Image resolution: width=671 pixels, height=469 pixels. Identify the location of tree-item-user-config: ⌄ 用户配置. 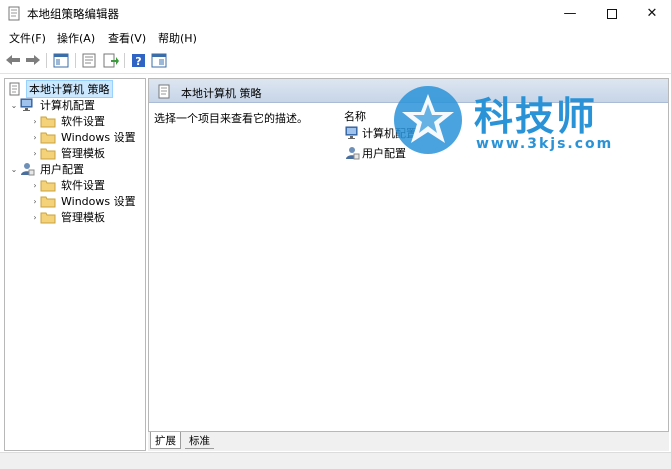
(47, 169).